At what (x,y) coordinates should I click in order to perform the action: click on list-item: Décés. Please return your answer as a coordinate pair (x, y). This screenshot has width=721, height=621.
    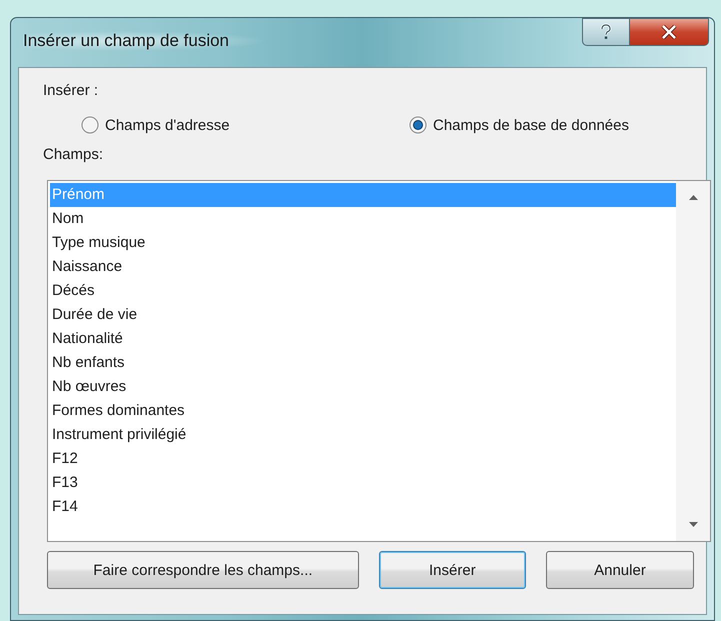
    Looking at the image, I should click on (363, 291).